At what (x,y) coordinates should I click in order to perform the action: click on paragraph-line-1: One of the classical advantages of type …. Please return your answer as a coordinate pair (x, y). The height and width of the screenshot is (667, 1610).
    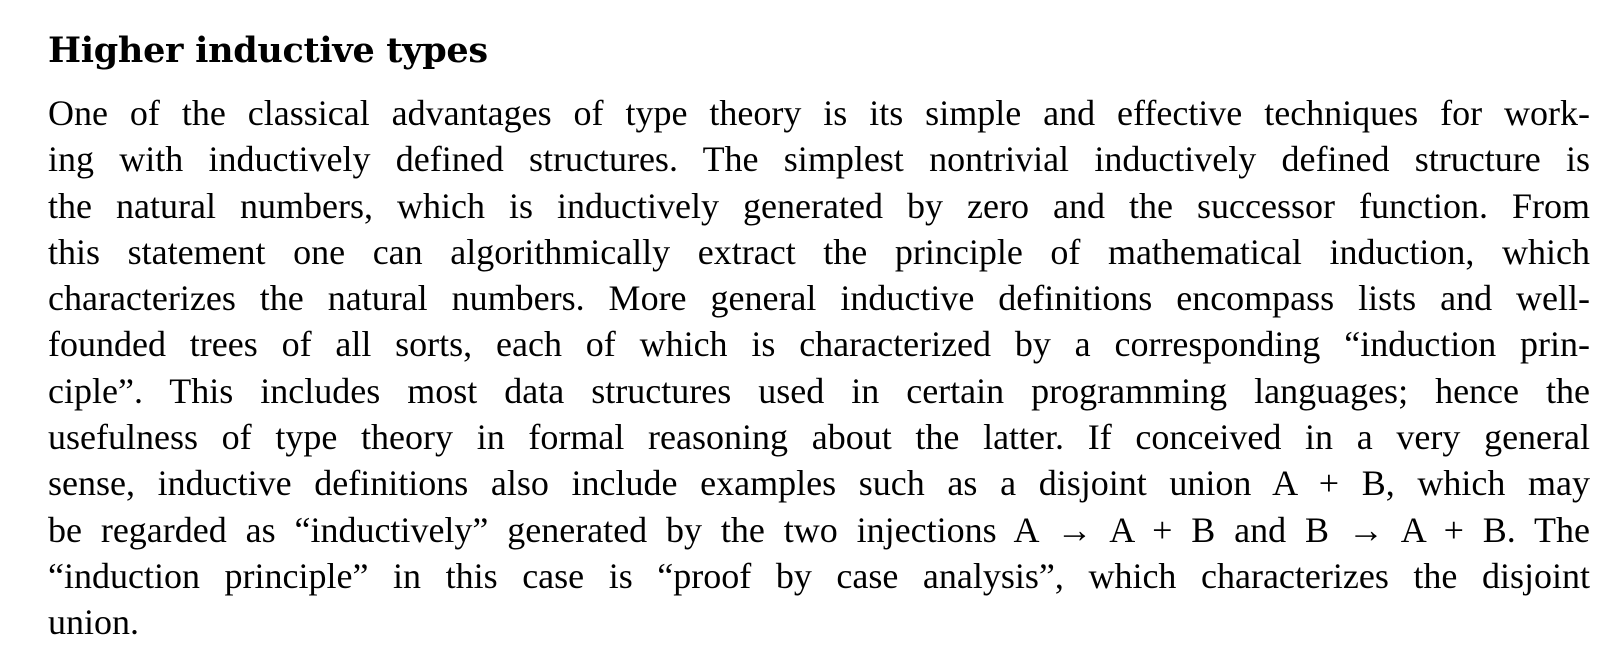
    Looking at the image, I should click on (819, 113).